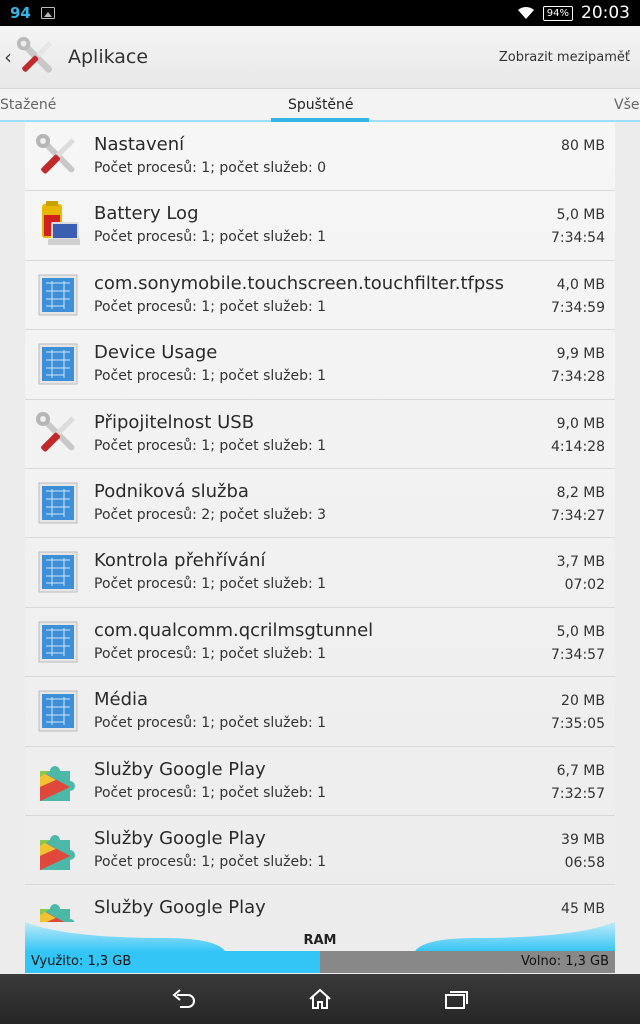 This screenshot has width=640, height=1024. What do you see at coordinates (583, 701) in the screenshot?
I see `app-memory-size: 20 MB` at bounding box center [583, 701].